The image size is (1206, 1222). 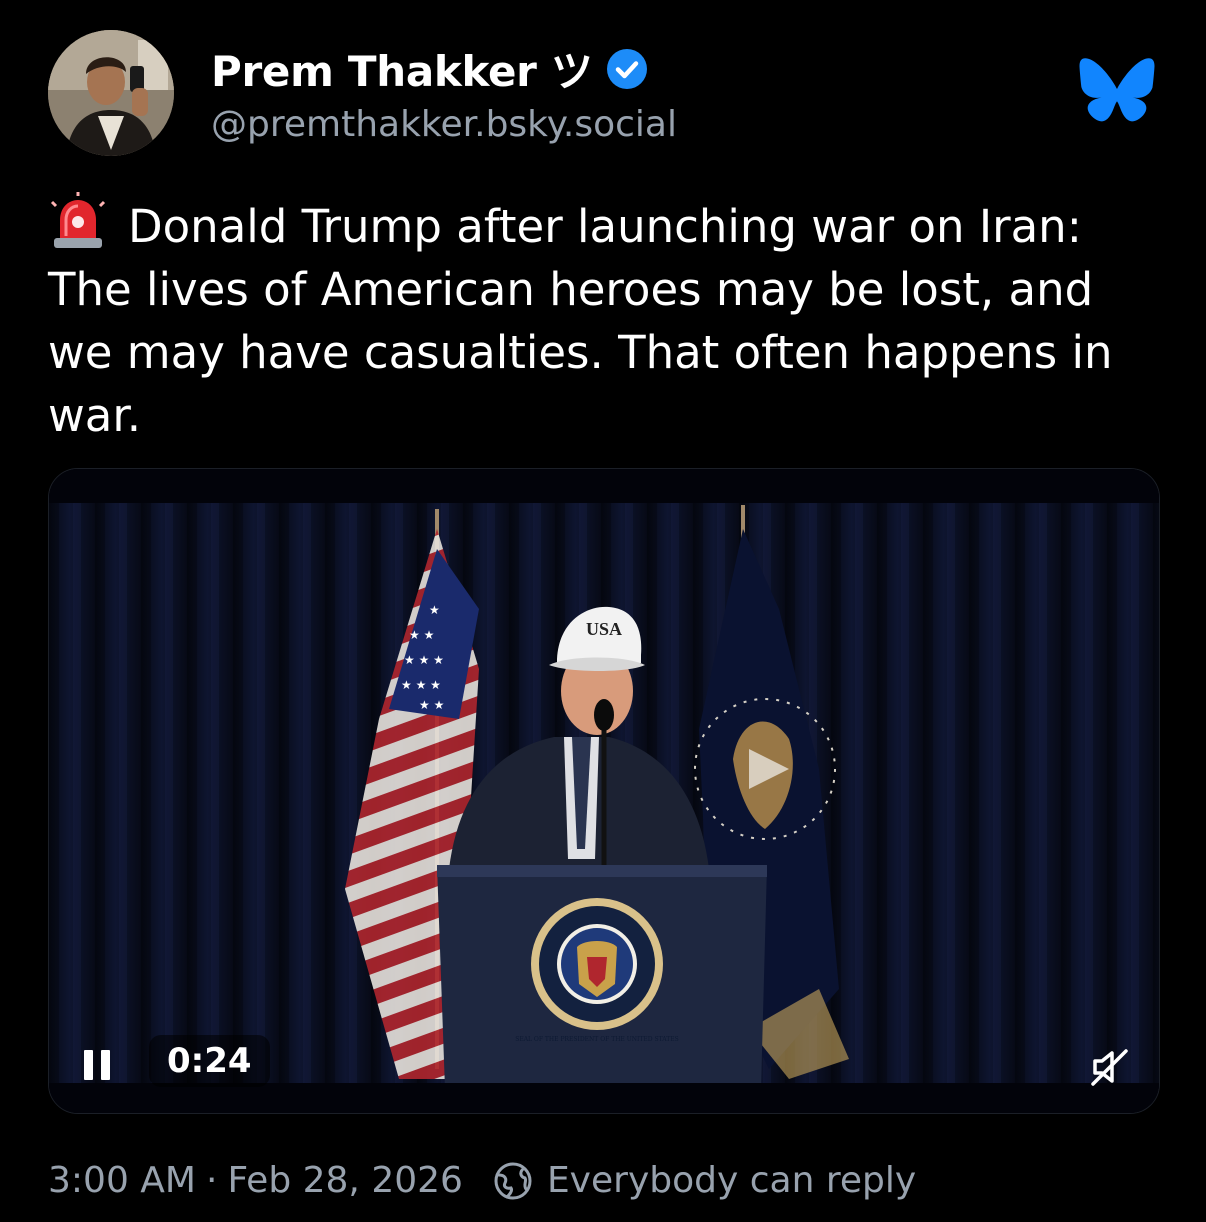 I want to click on video-time: 0:24, so click(x=209, y=1061).